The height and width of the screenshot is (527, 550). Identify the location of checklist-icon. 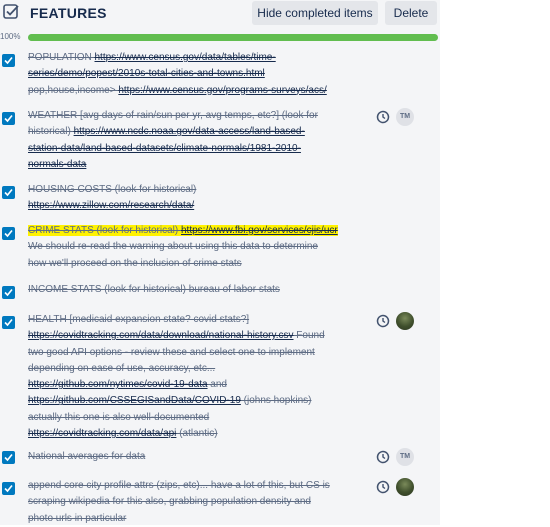
(11, 11).